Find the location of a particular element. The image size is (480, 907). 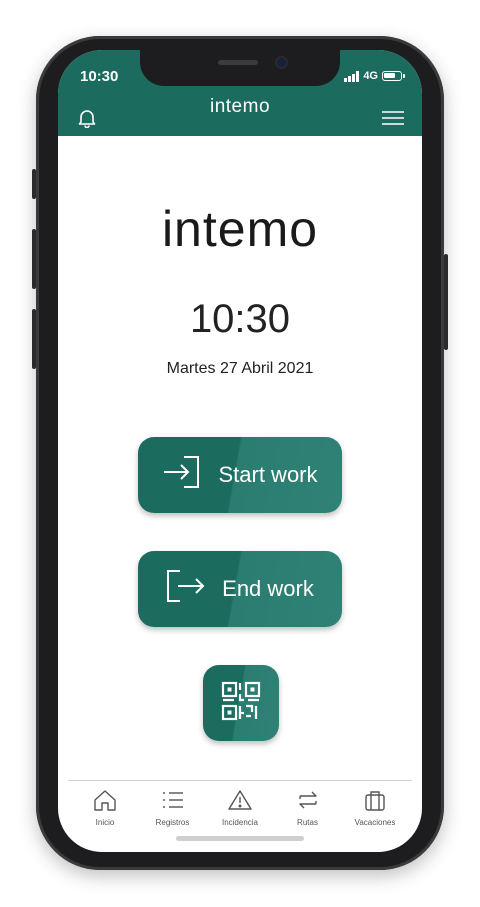

end-work-label: End work is located at coordinates (268, 588).